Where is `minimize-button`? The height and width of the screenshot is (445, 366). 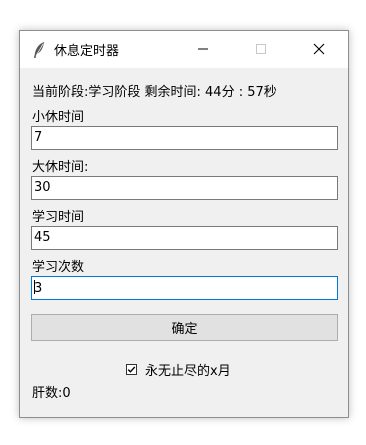 minimize-button is located at coordinates (203, 49).